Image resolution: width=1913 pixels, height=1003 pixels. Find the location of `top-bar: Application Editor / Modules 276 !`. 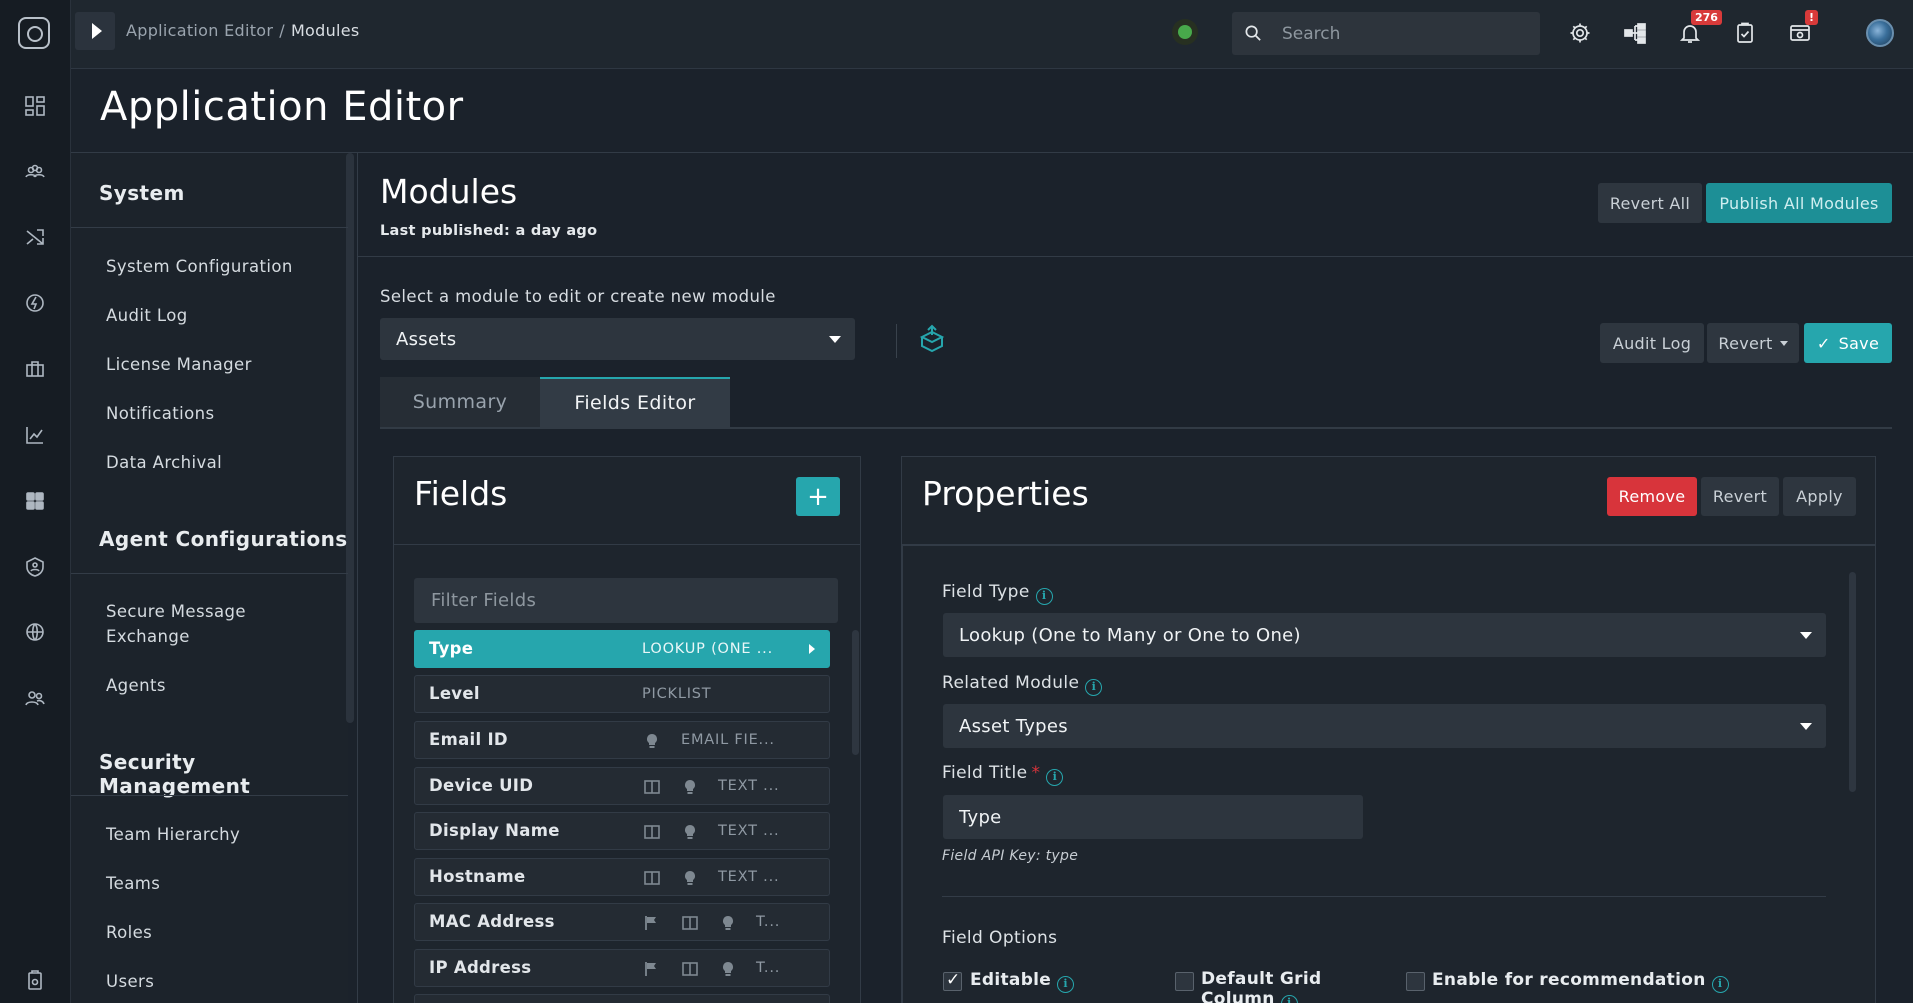

top-bar: Application Editor / Modules 276 ! is located at coordinates (992, 34).